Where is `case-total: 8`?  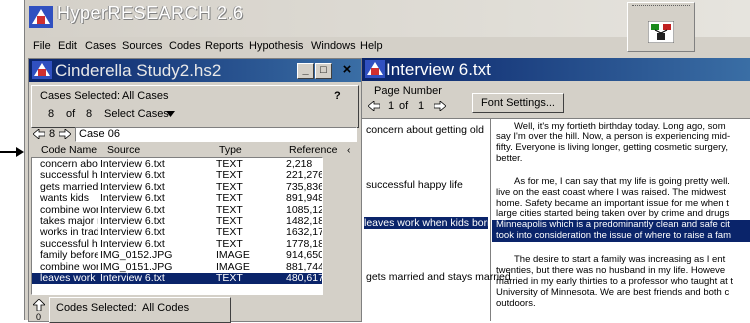
case-total: 8 is located at coordinates (89, 114).